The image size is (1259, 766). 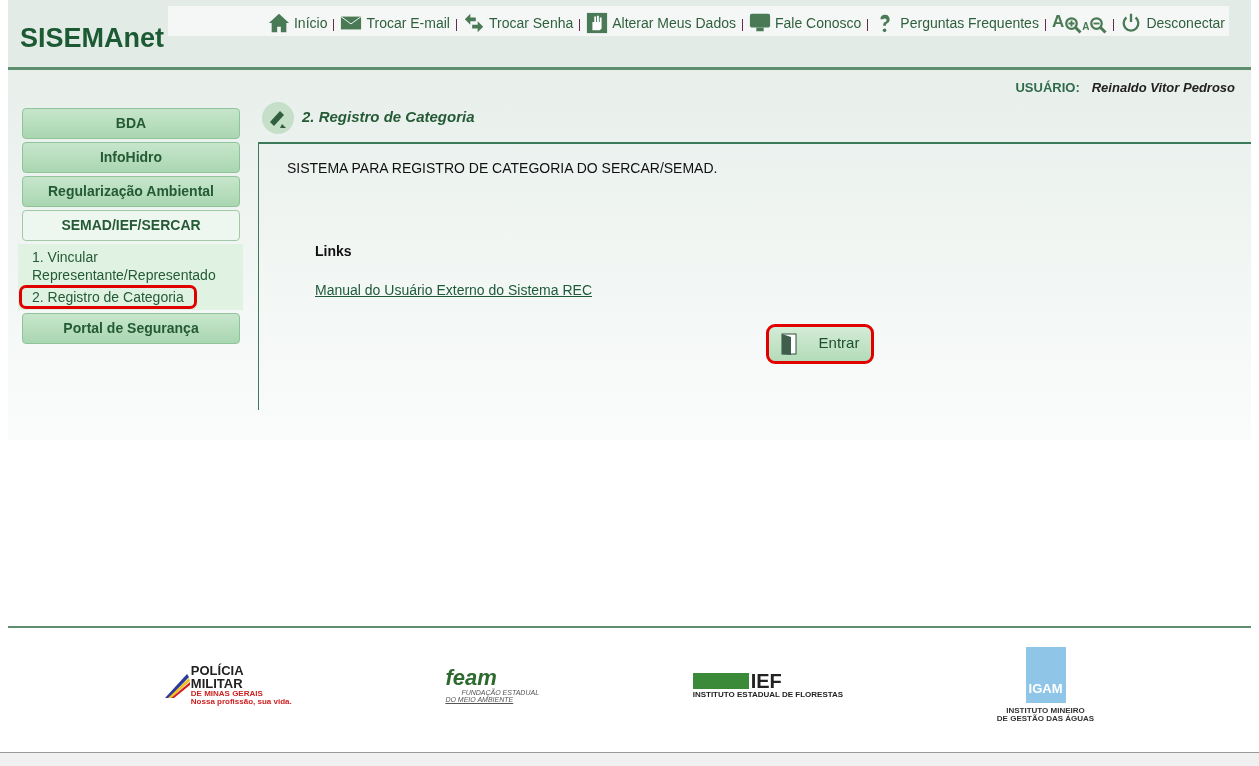 What do you see at coordinates (759, 23) in the screenshot?
I see `monitor-icon` at bounding box center [759, 23].